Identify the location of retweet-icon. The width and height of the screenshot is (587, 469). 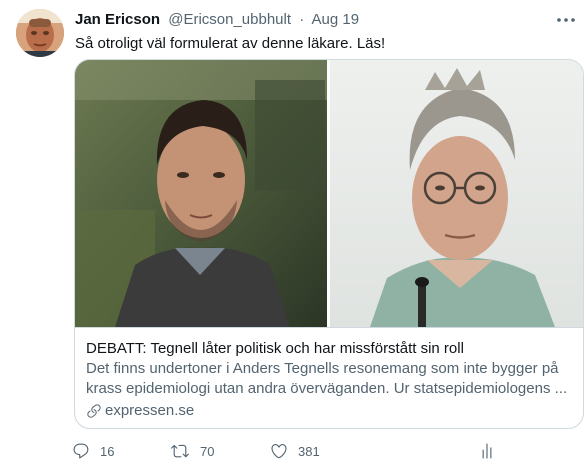
(180, 451).